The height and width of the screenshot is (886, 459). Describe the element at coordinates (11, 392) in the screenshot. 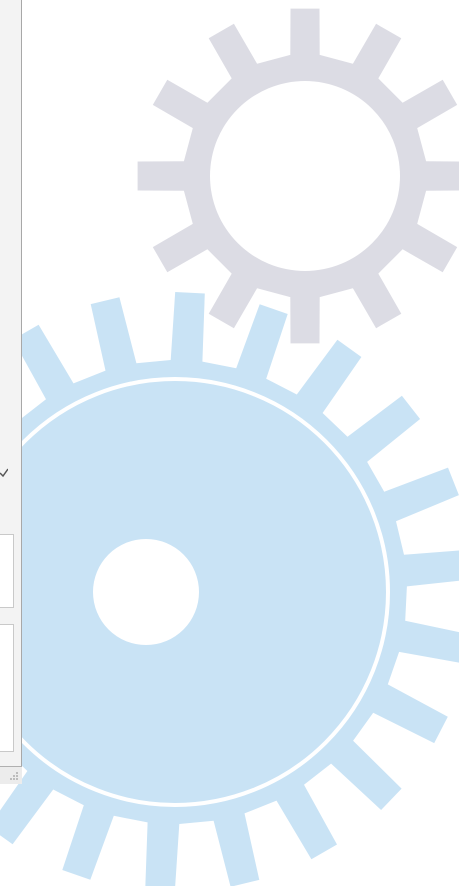

I see `app-window-edge` at that location.